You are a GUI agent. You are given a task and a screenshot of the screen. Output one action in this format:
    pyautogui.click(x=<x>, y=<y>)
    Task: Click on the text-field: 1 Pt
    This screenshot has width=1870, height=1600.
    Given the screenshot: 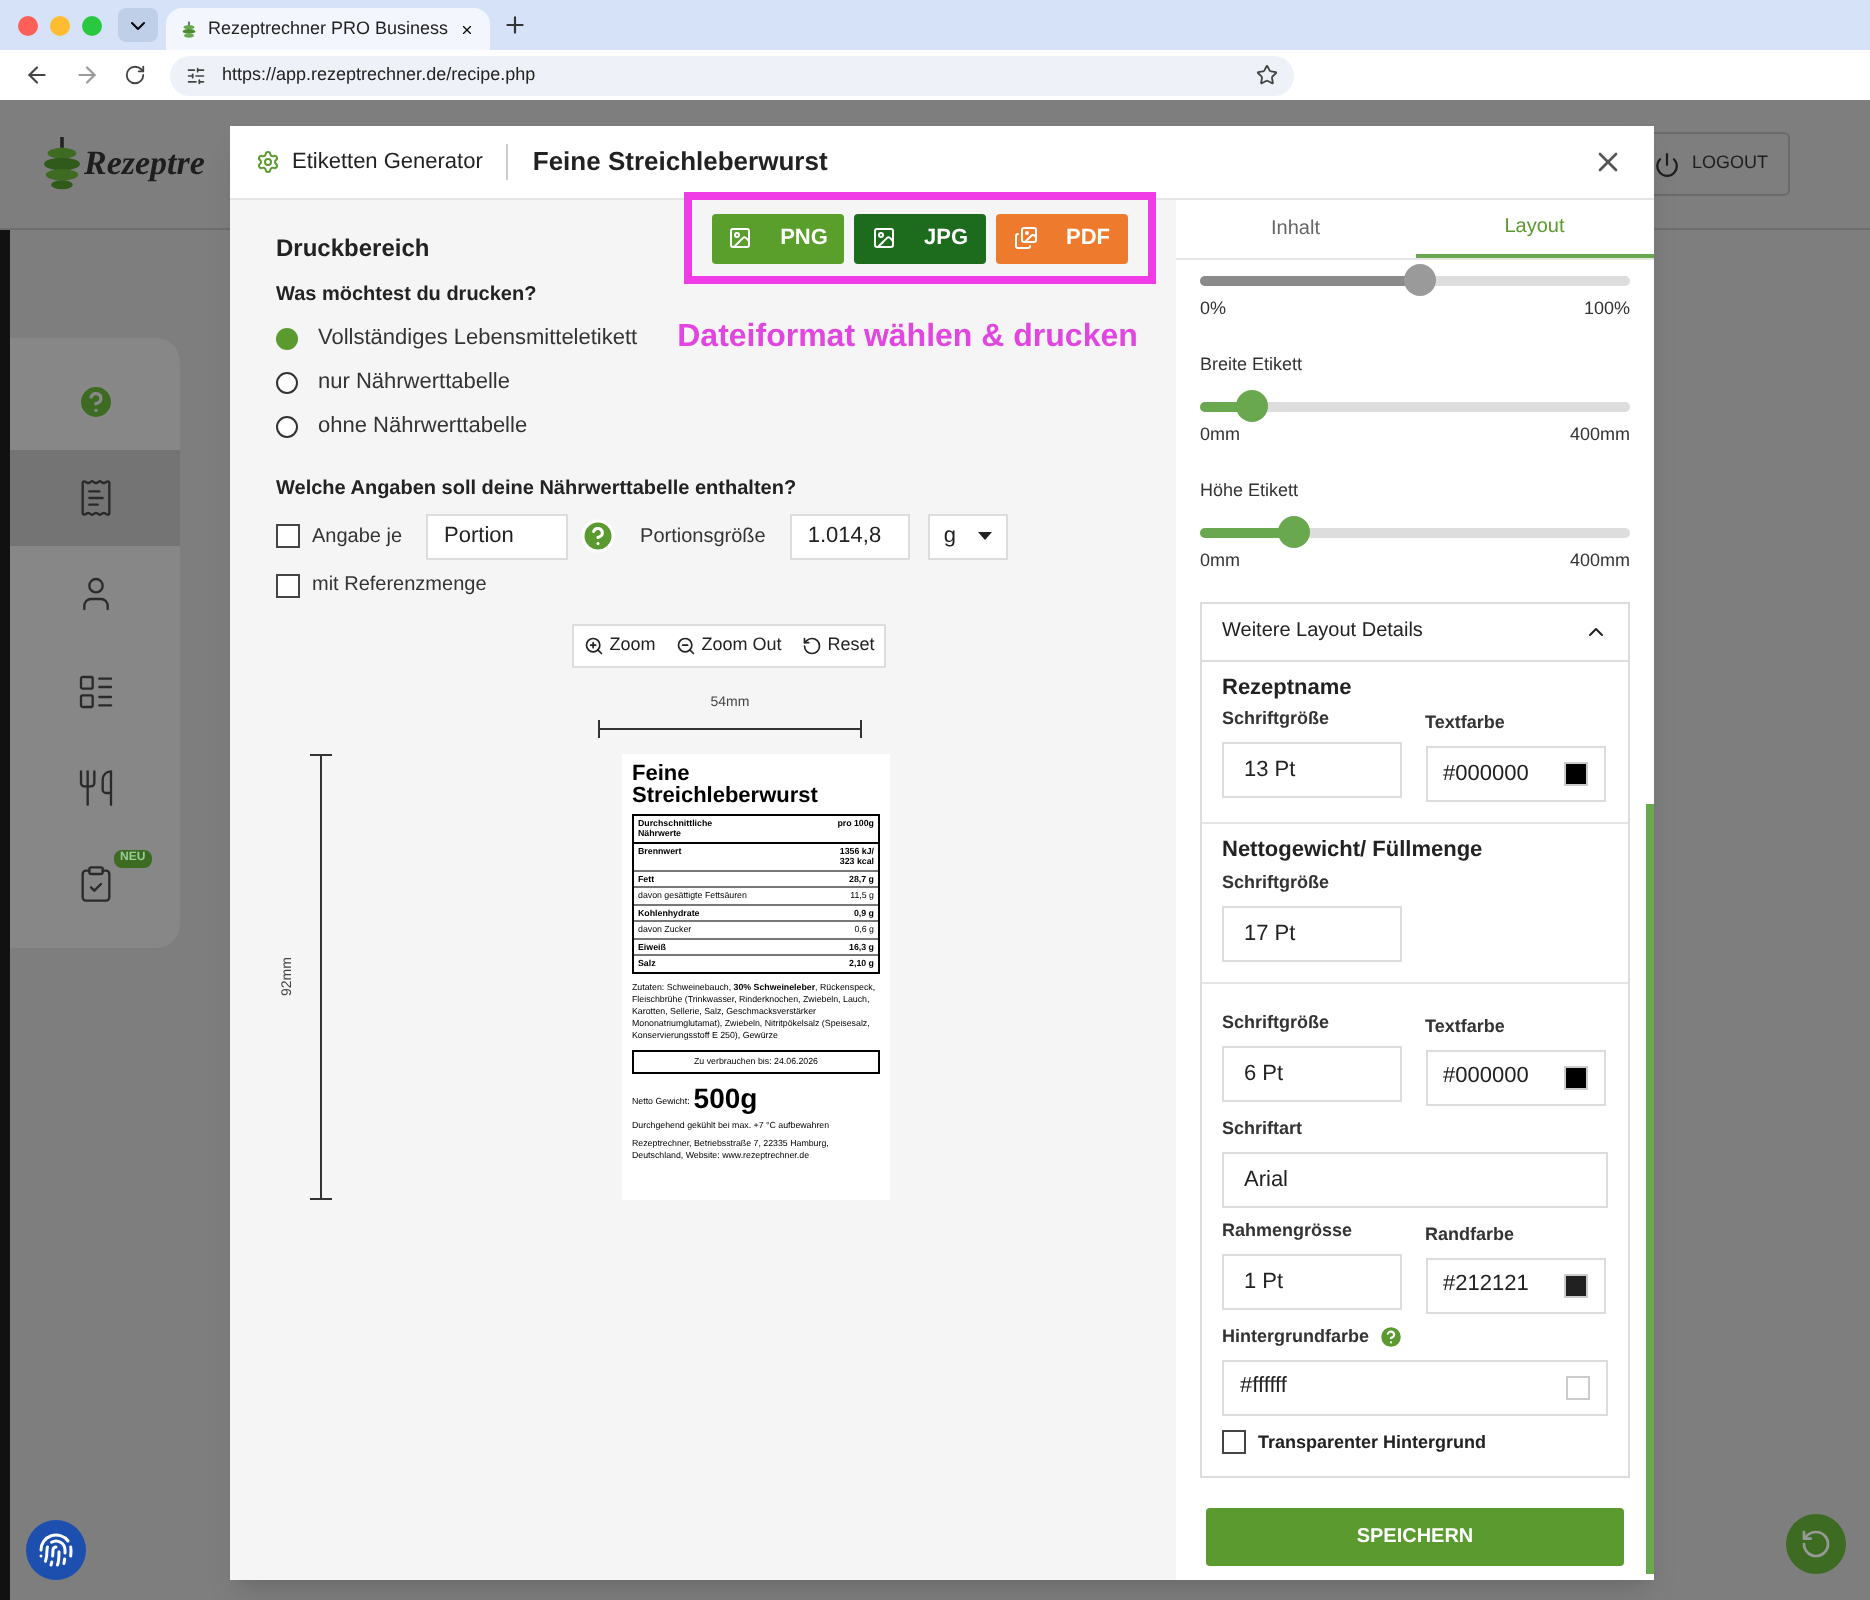 What is the action you would take?
    pyautogui.click(x=1312, y=1281)
    